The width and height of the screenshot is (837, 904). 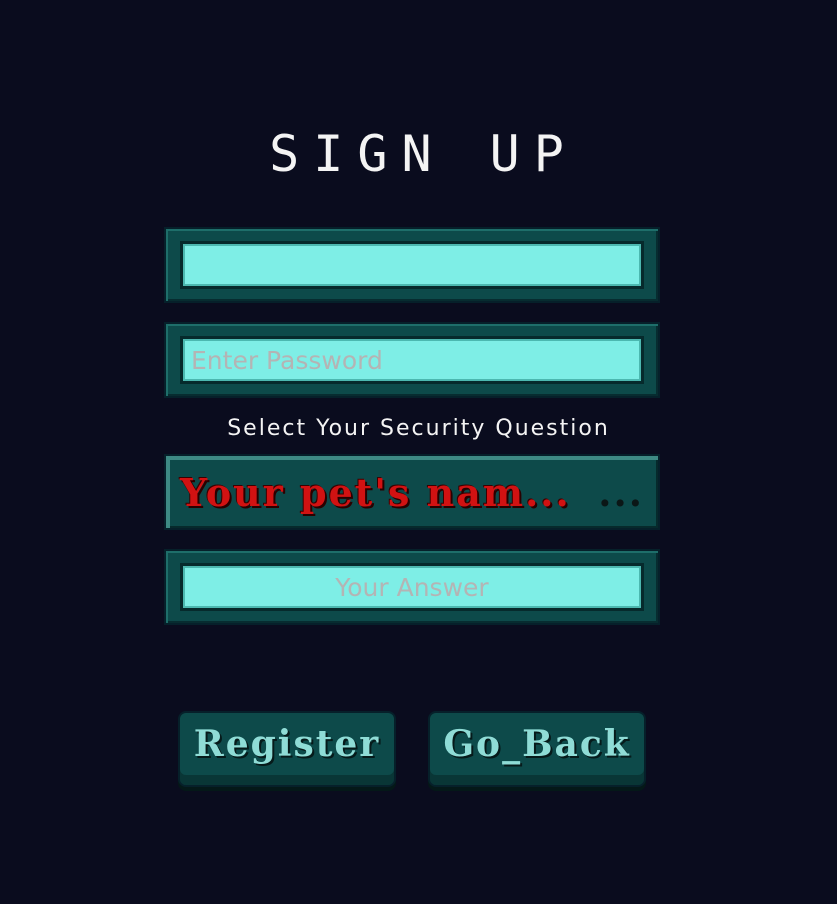 I want to click on username-input, so click(x=412, y=265).